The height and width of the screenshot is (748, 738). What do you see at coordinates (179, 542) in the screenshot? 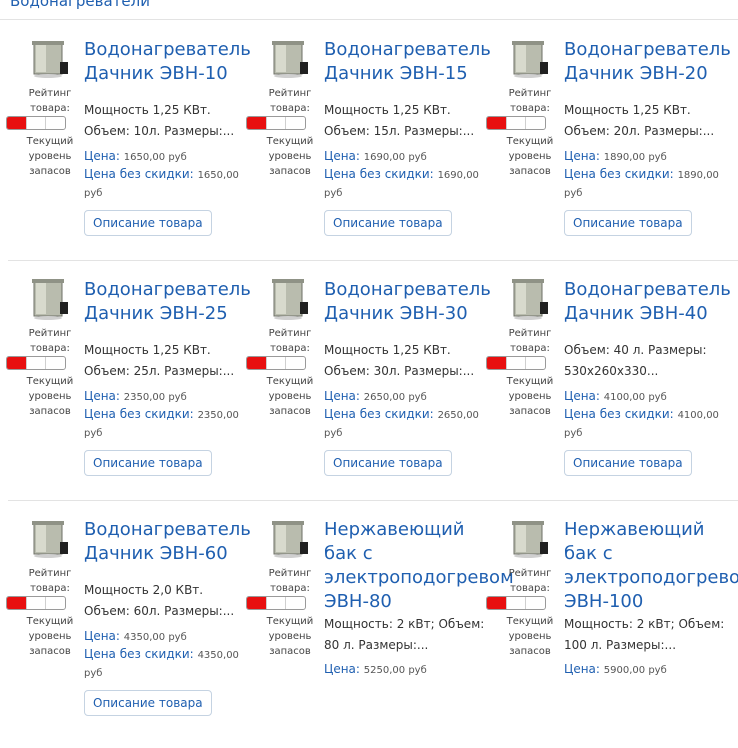
I see `product-title-link: Водонагреватель Дачник ЭВН-60` at bounding box center [179, 542].